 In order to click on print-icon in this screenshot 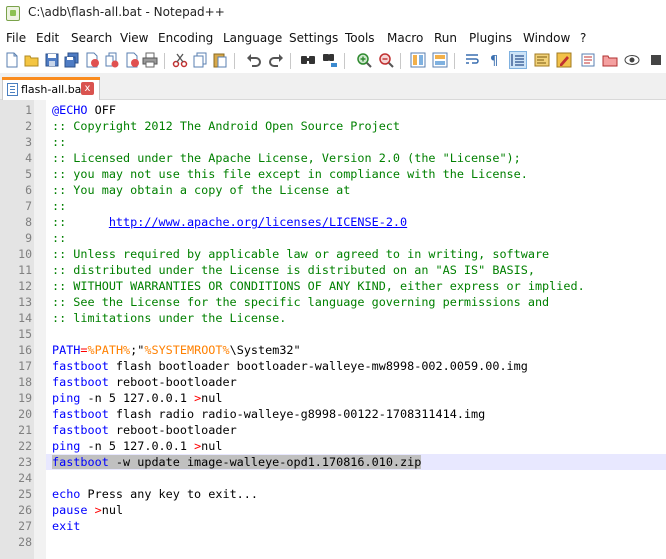, I will do `click(150, 60)`.